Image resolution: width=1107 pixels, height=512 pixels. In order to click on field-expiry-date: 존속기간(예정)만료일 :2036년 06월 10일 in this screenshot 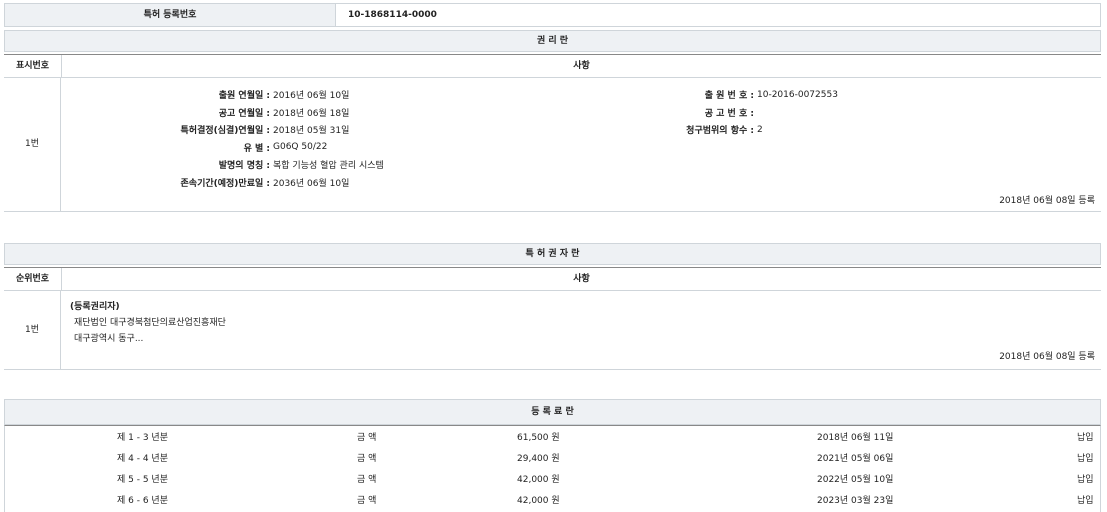, I will do `click(224, 183)`.